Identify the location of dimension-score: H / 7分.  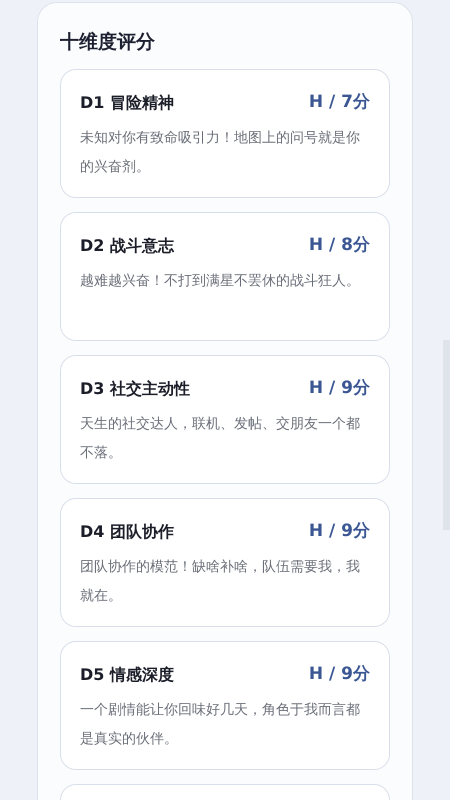
(339, 102).